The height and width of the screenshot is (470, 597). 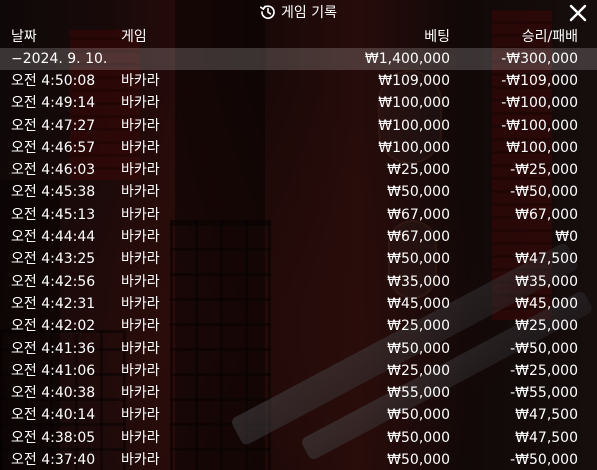 What do you see at coordinates (53, 281) in the screenshot?
I see `row-time: 오전 4:42:56` at bounding box center [53, 281].